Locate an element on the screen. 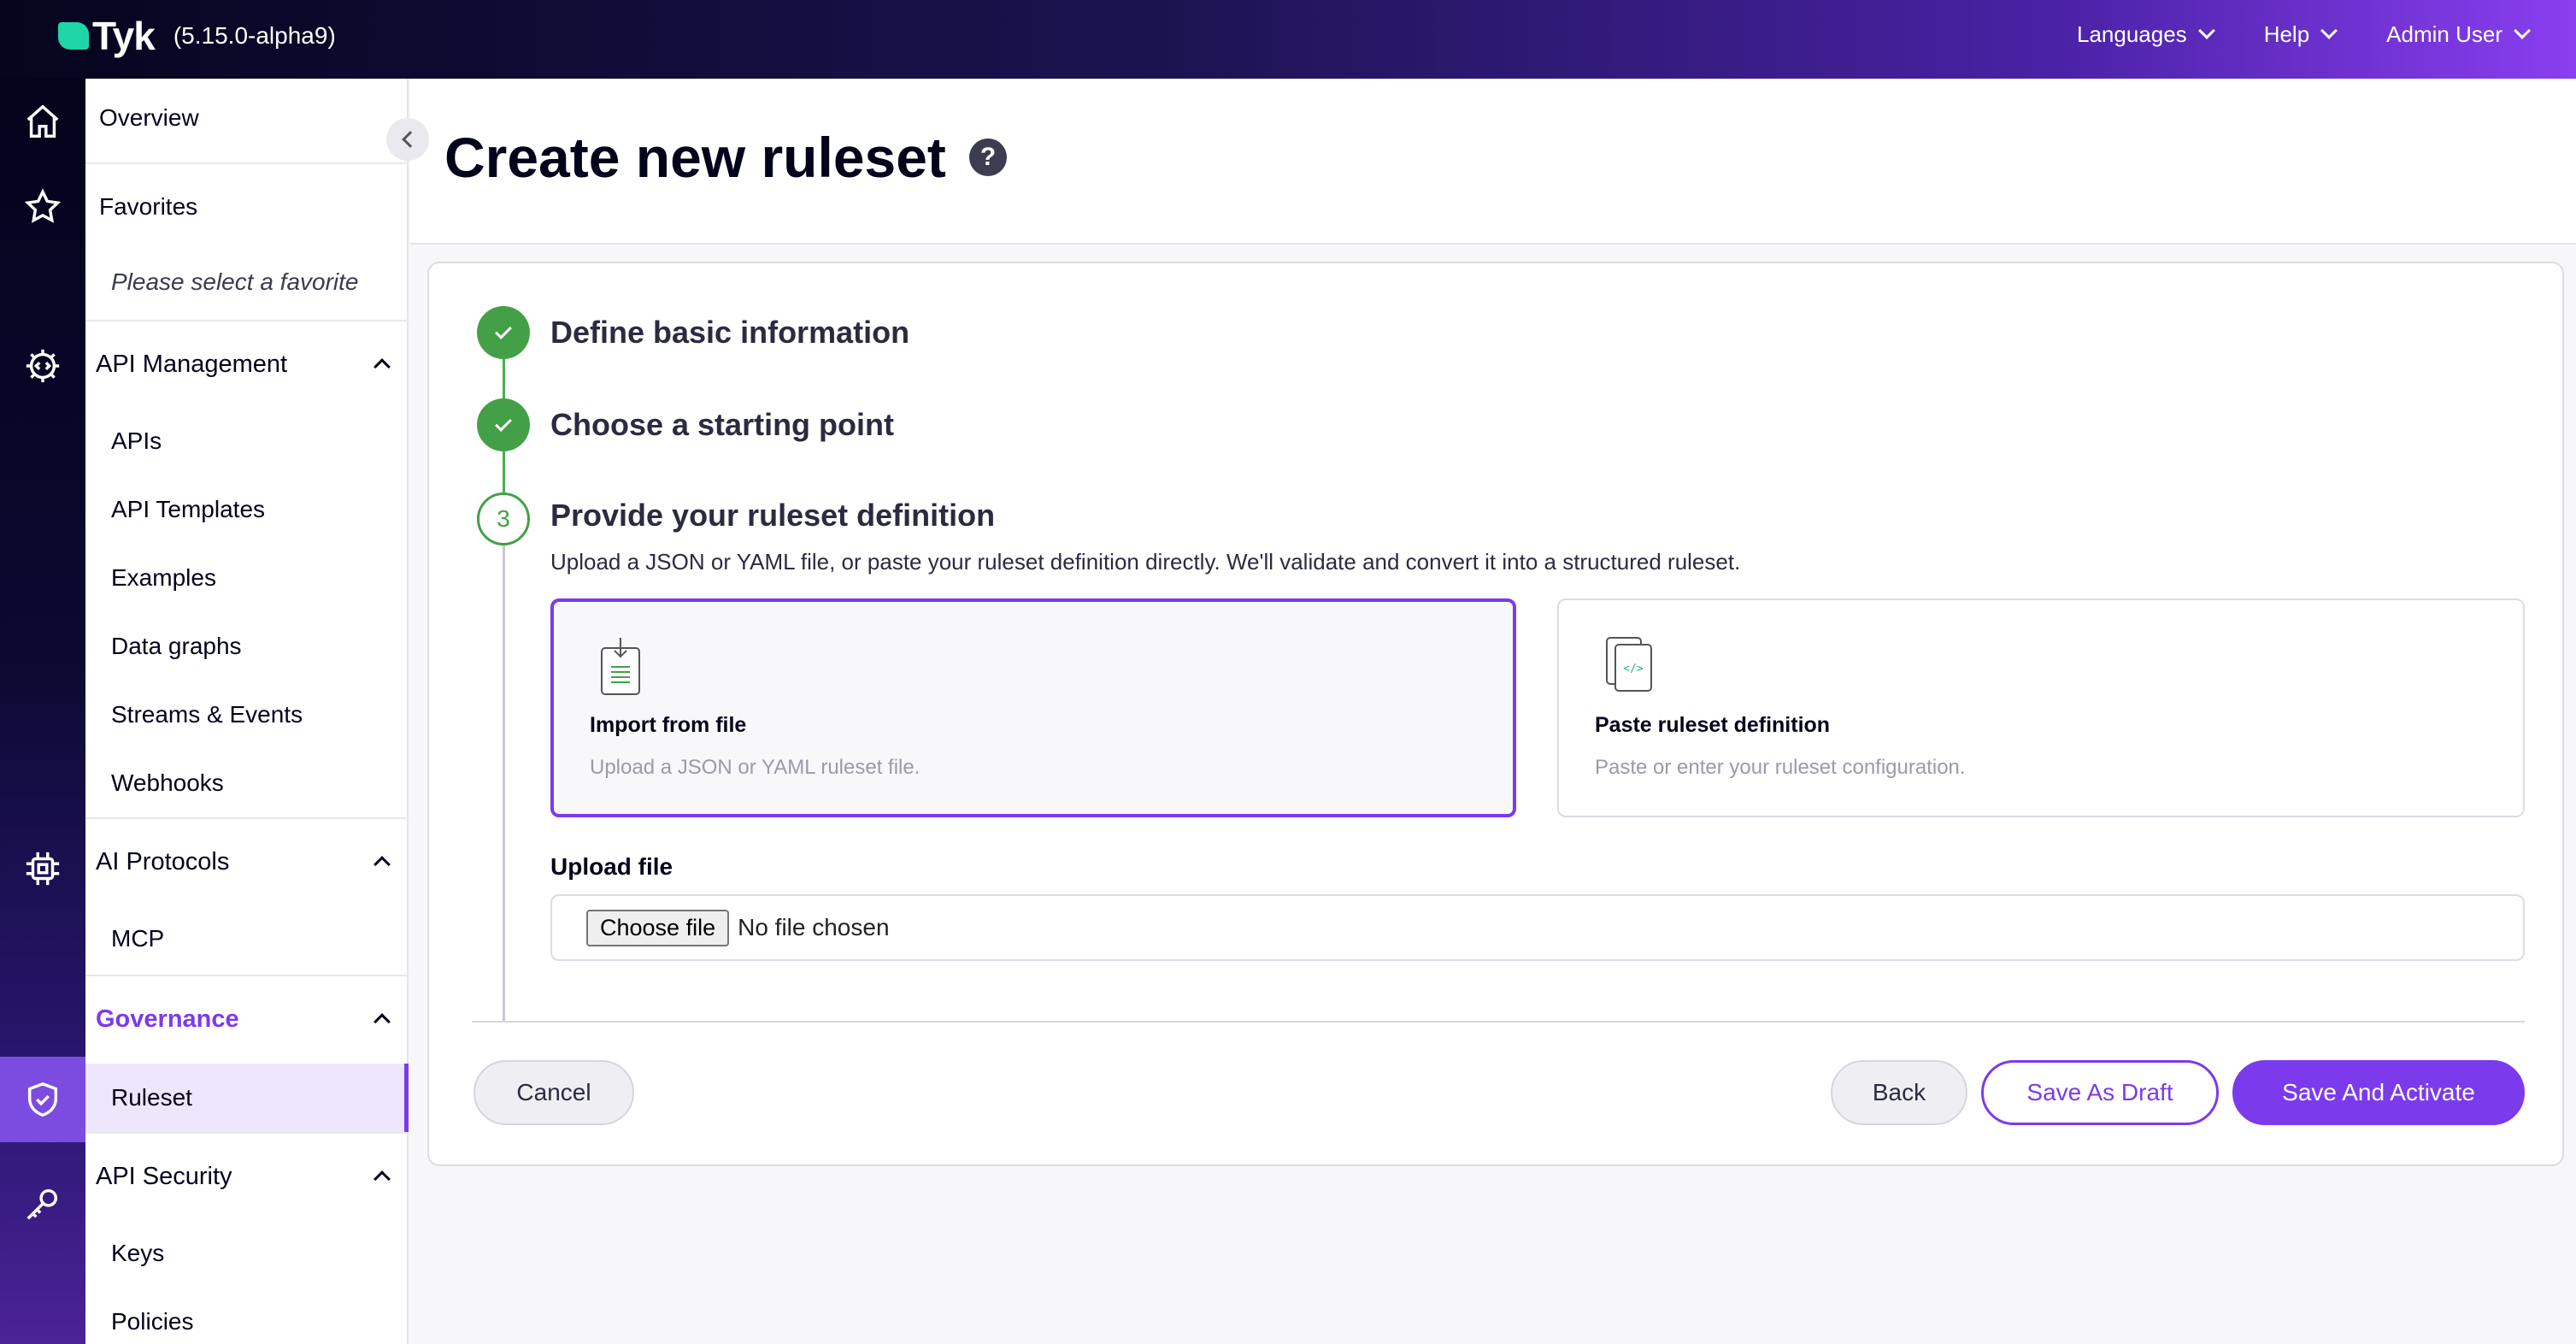  key-icon is located at coordinates (42, 1203).